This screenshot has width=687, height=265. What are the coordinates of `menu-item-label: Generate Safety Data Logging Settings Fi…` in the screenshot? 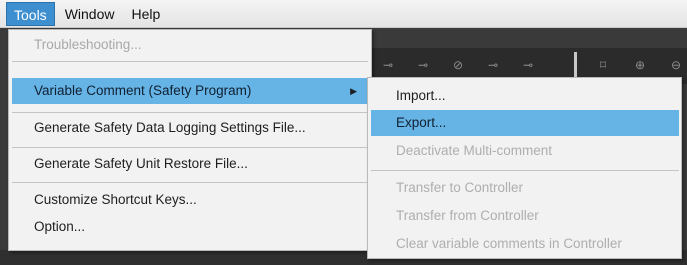 It's located at (170, 127).